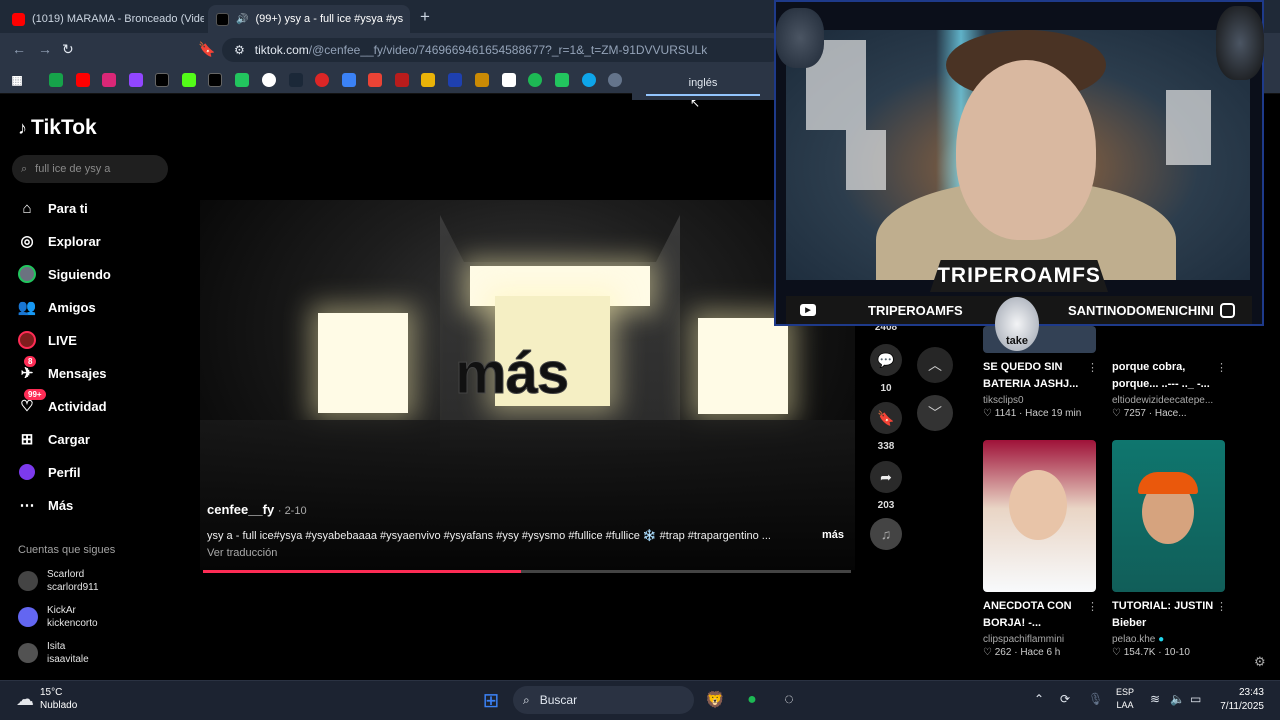 The height and width of the screenshot is (720, 1280). What do you see at coordinates (886, 427) in the screenshot?
I see `save-action: 🔖 338` at bounding box center [886, 427].